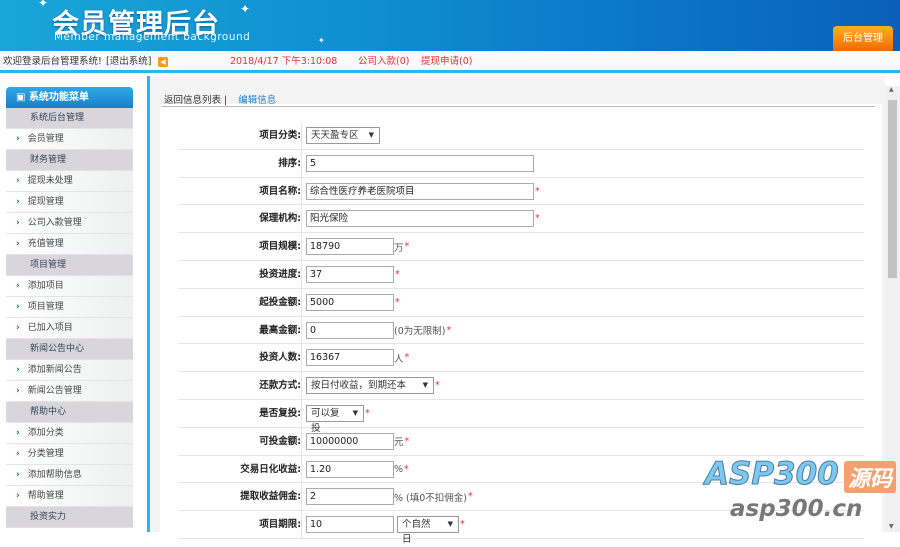 This screenshot has width=900, height=547. I want to click on sidebar-item-label: 添加分类, so click(45, 433).